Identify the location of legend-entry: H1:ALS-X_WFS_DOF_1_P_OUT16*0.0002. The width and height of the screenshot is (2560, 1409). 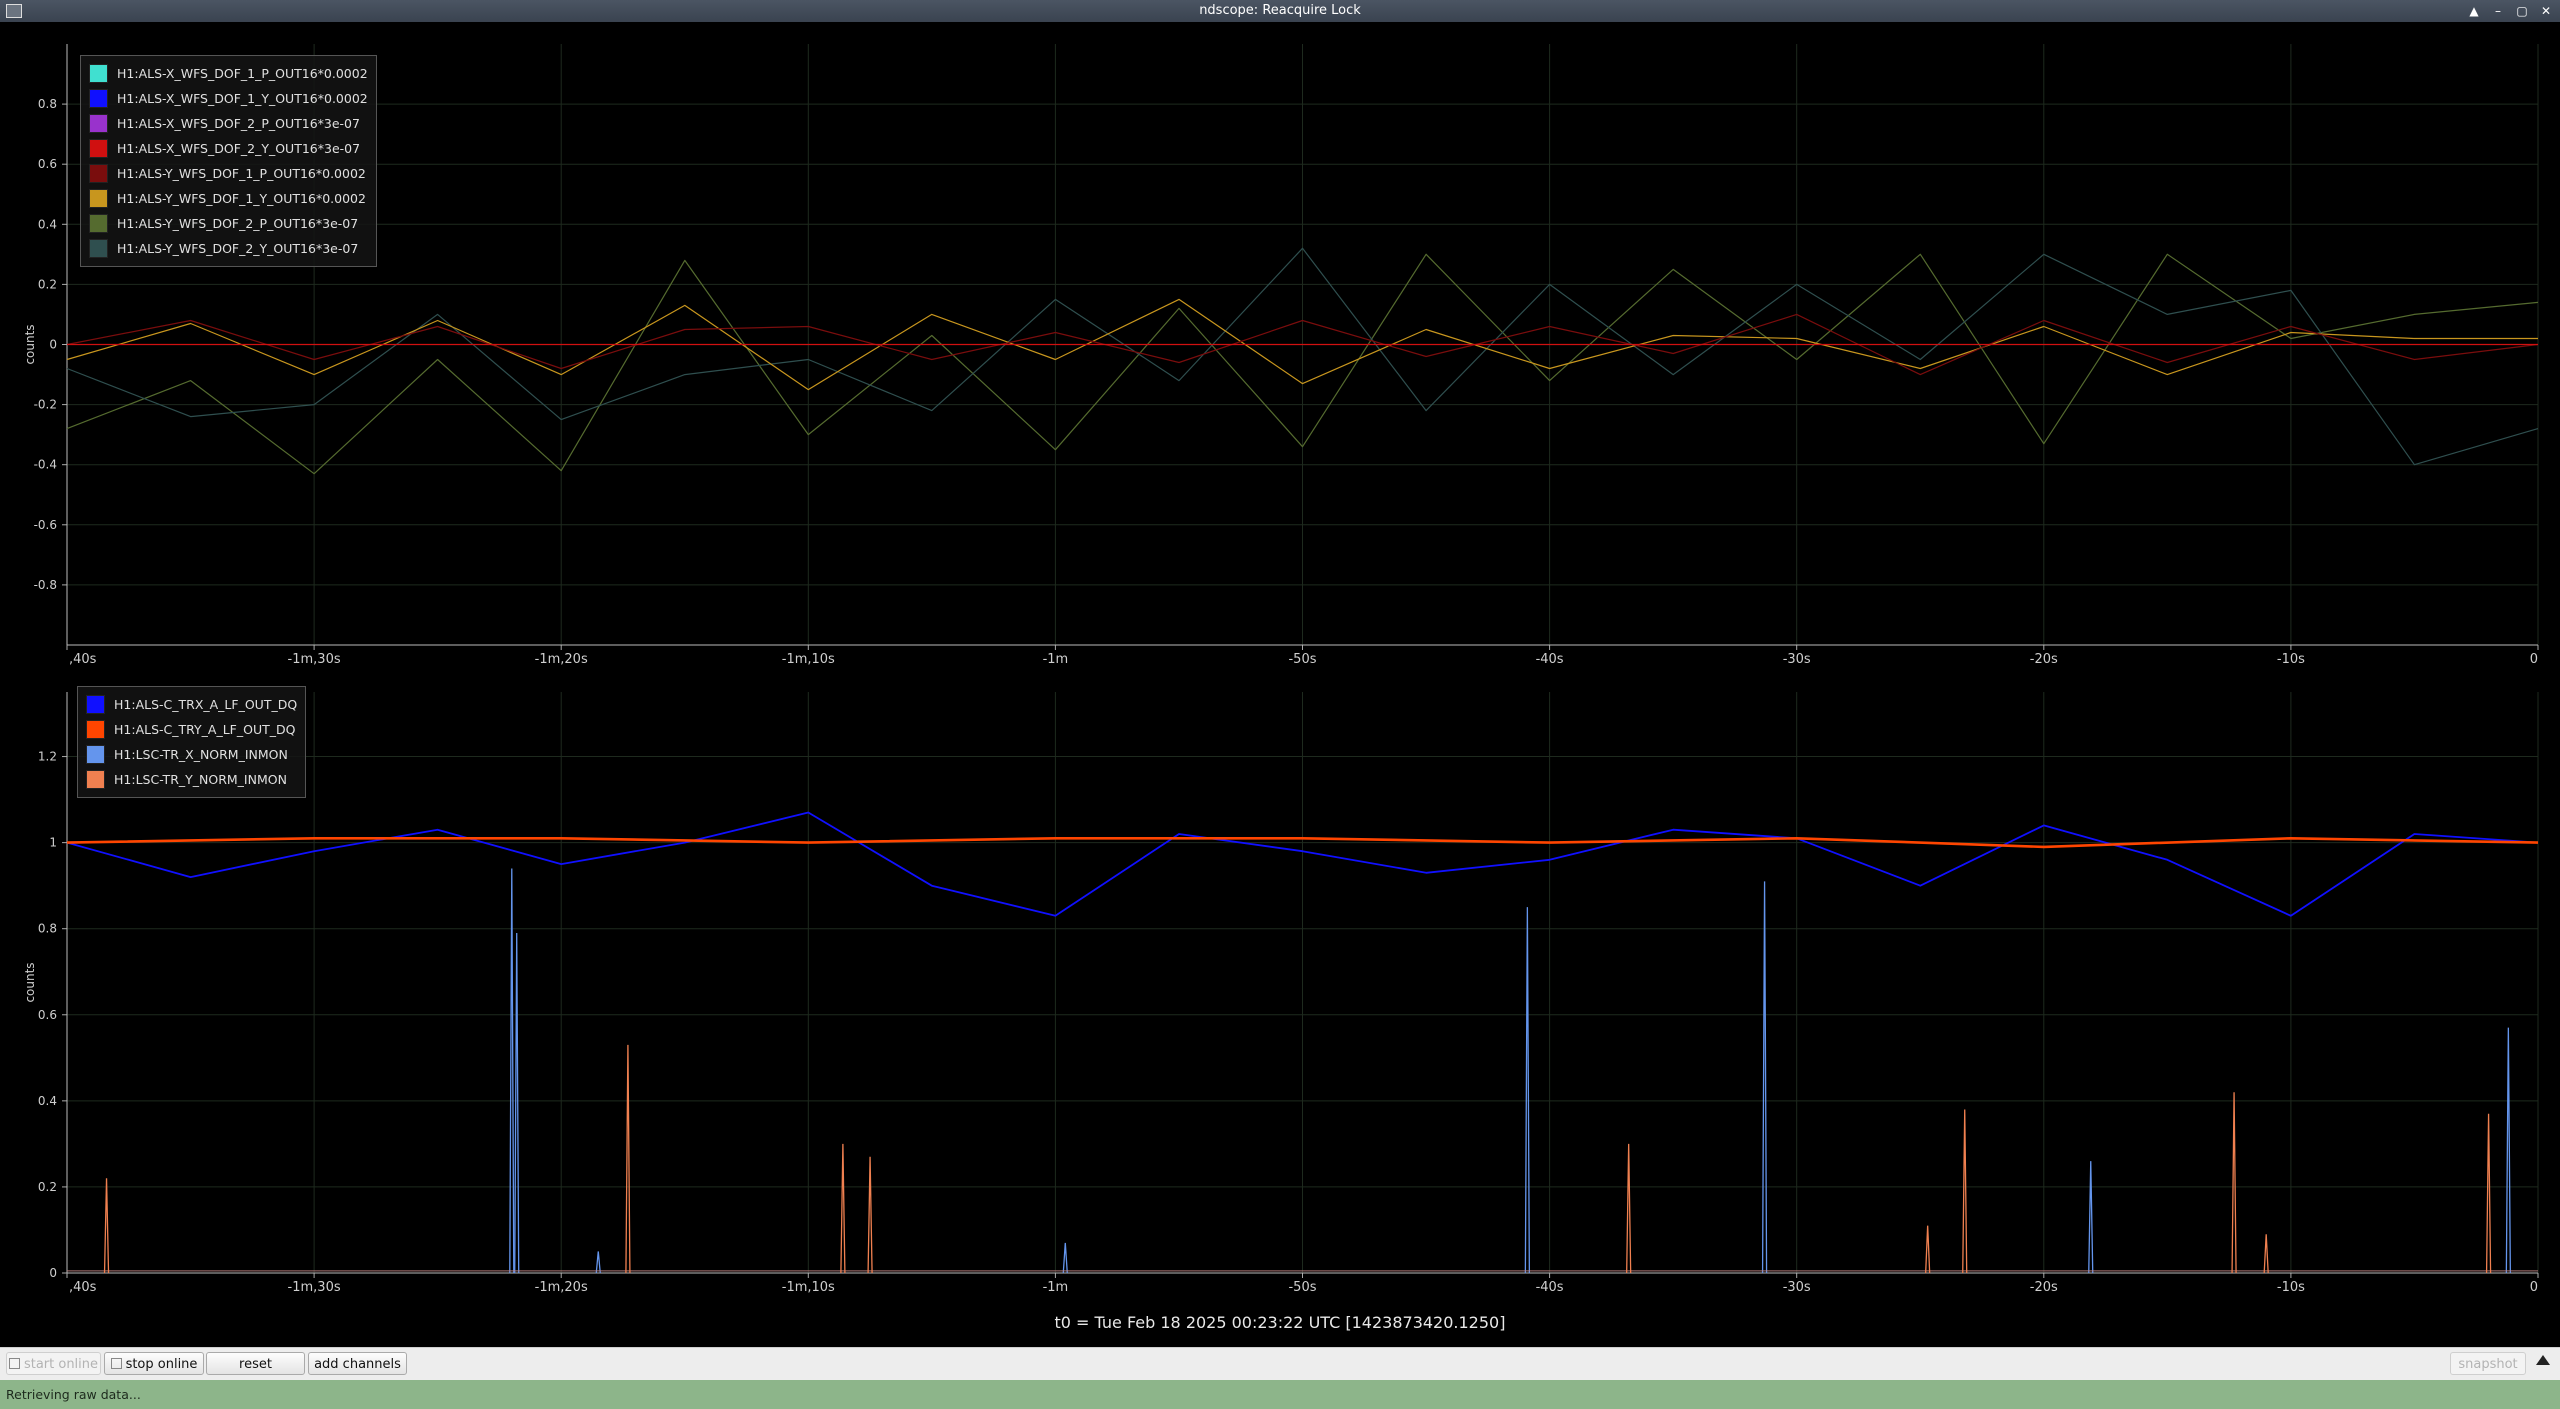
(228, 73).